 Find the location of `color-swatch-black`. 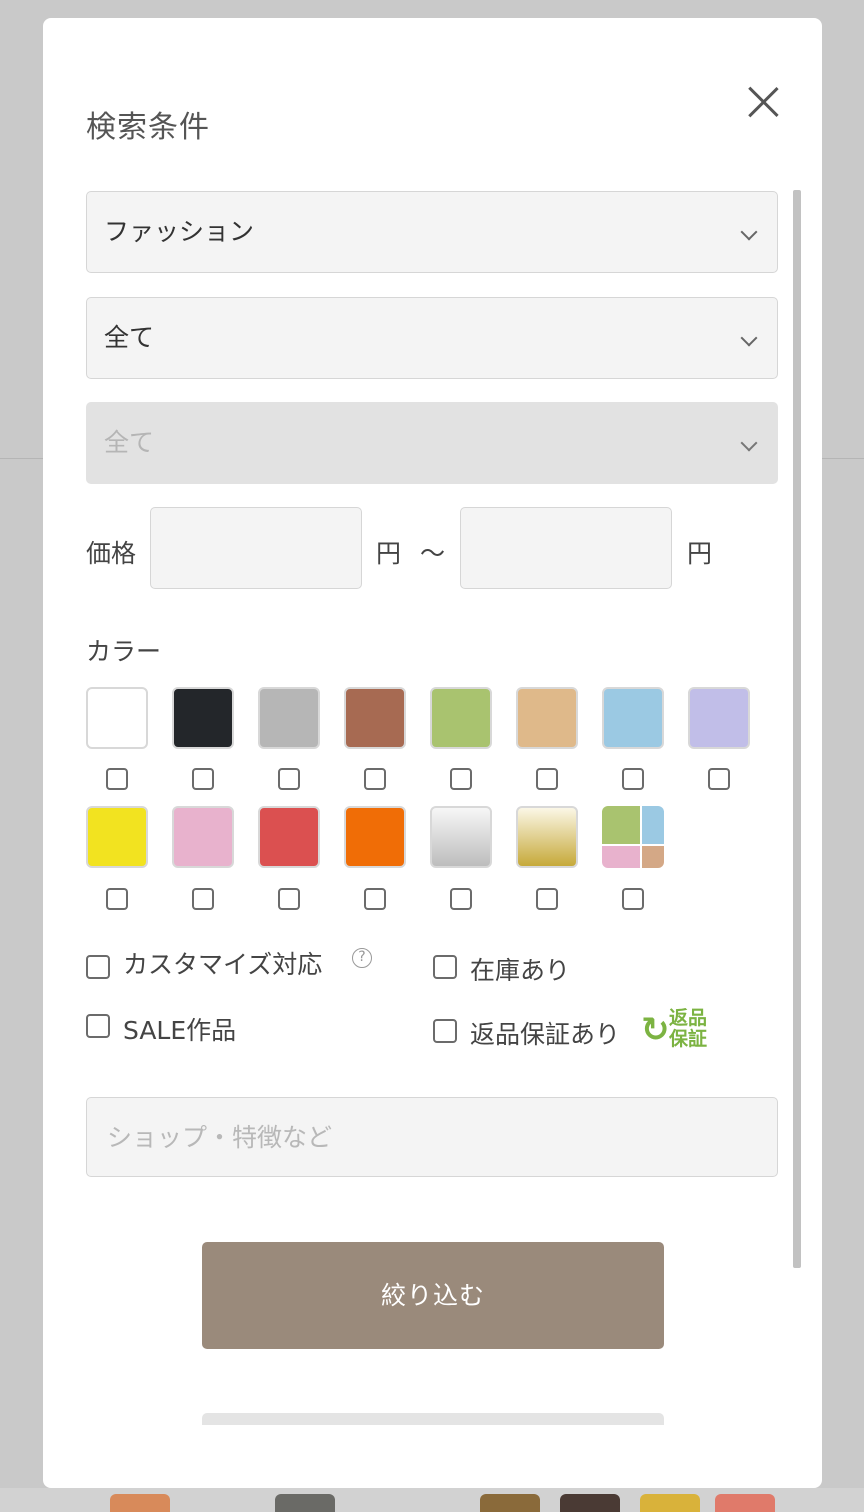

color-swatch-black is located at coordinates (203, 718).